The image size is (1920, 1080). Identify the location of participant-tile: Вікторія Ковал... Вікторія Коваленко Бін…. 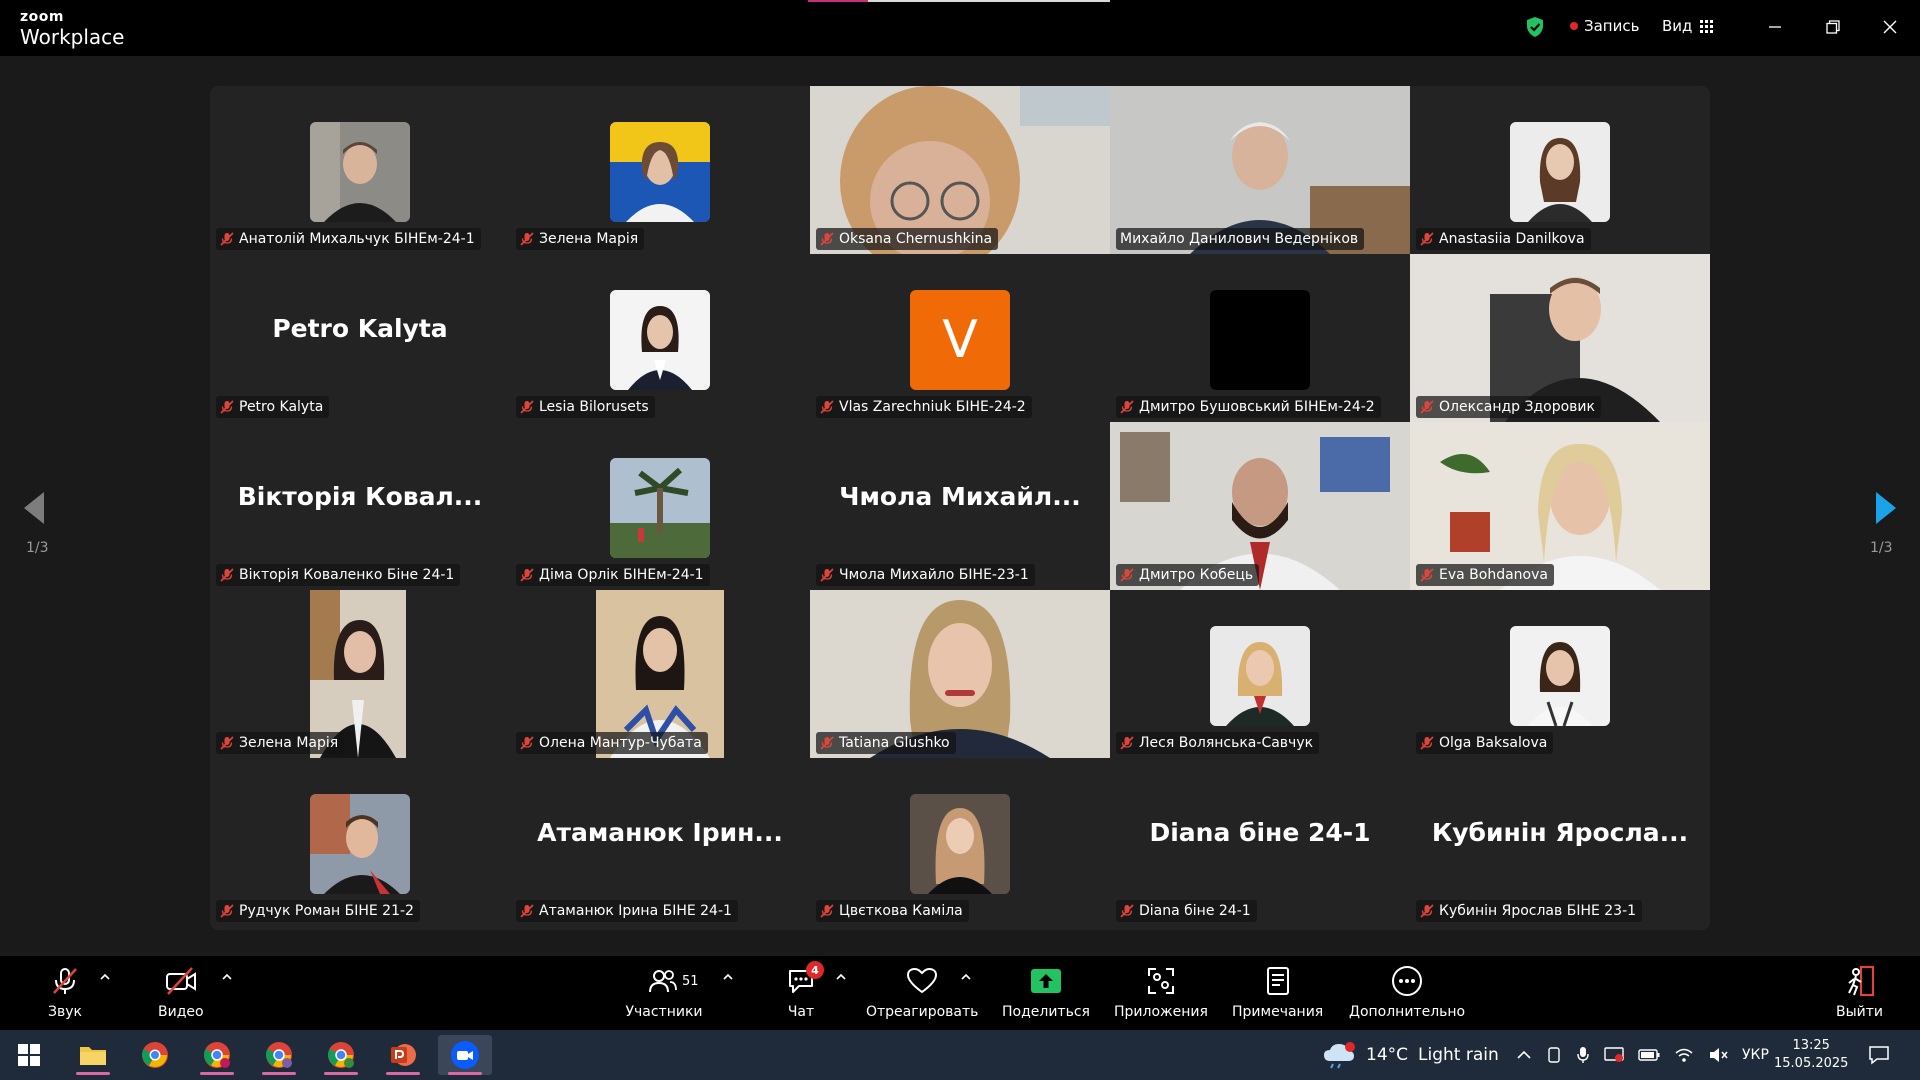
(360, 506).